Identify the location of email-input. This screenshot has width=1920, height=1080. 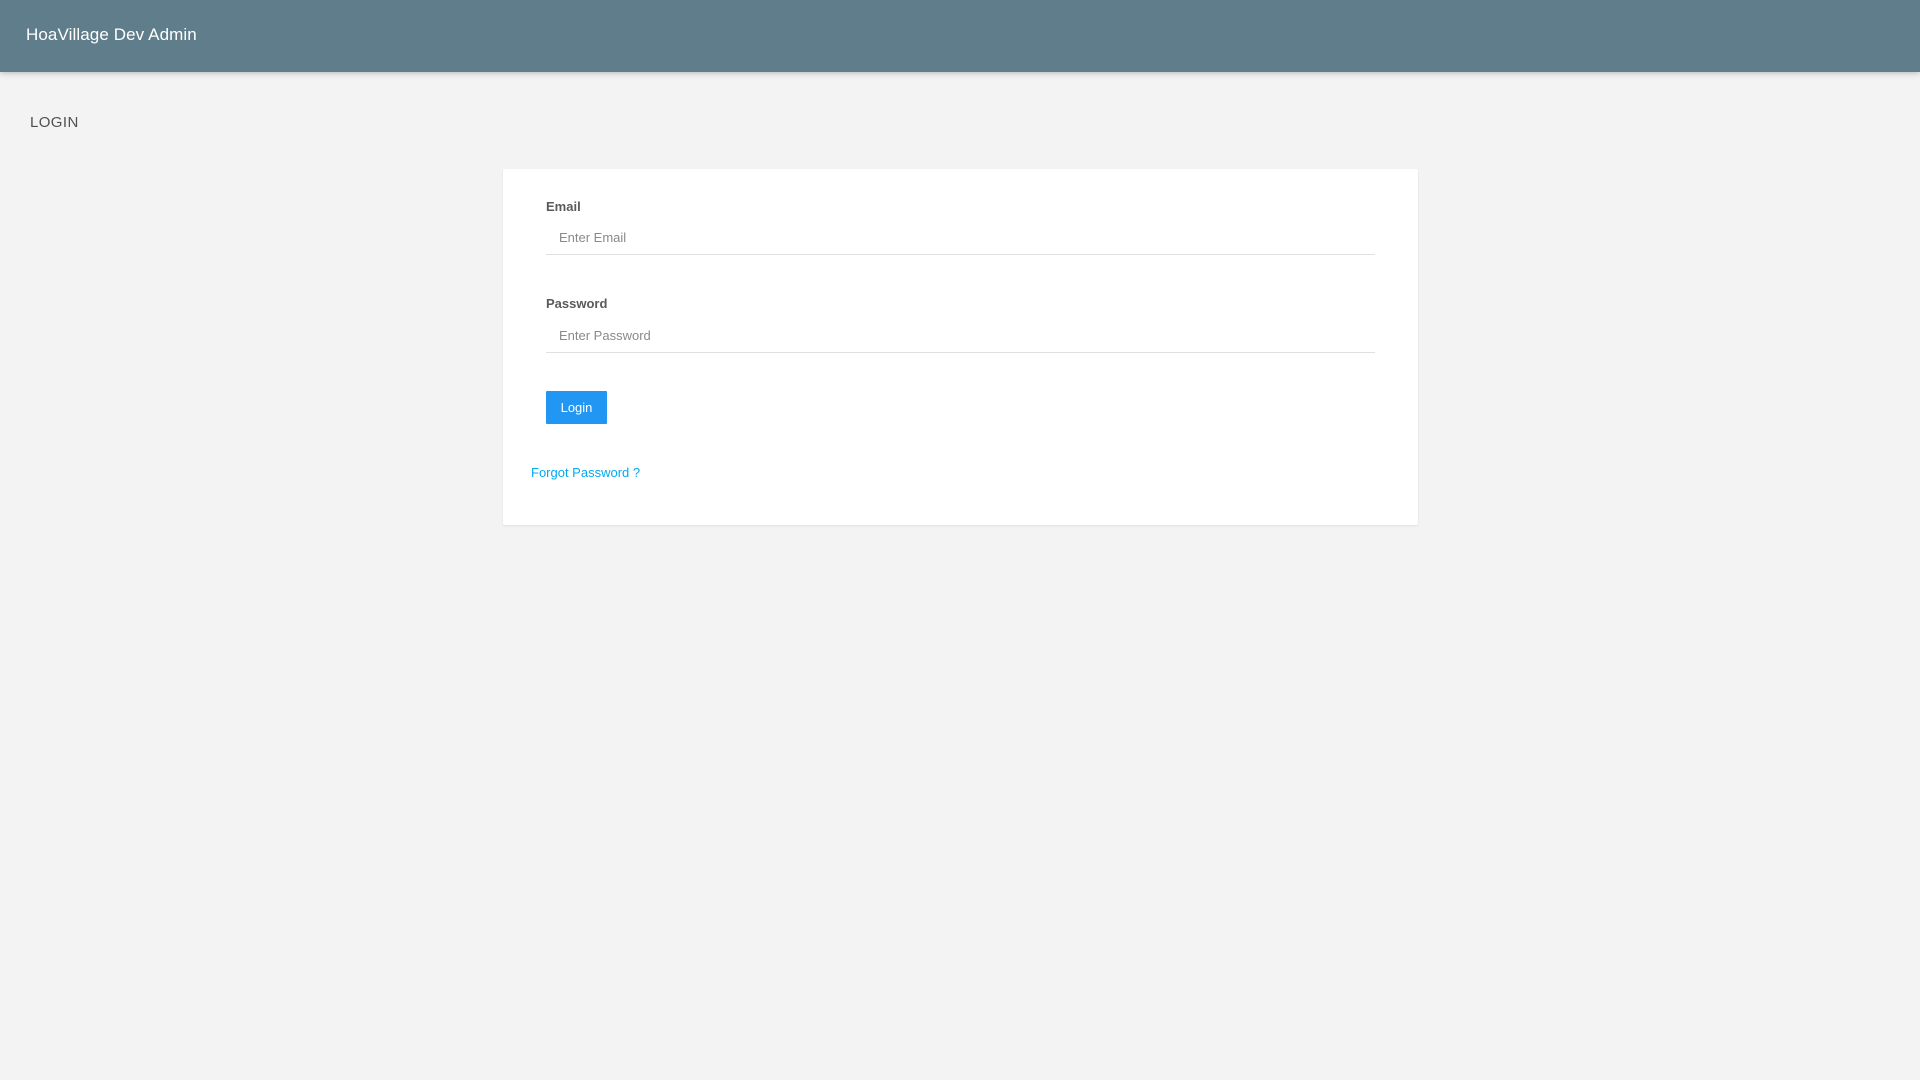
(960, 238).